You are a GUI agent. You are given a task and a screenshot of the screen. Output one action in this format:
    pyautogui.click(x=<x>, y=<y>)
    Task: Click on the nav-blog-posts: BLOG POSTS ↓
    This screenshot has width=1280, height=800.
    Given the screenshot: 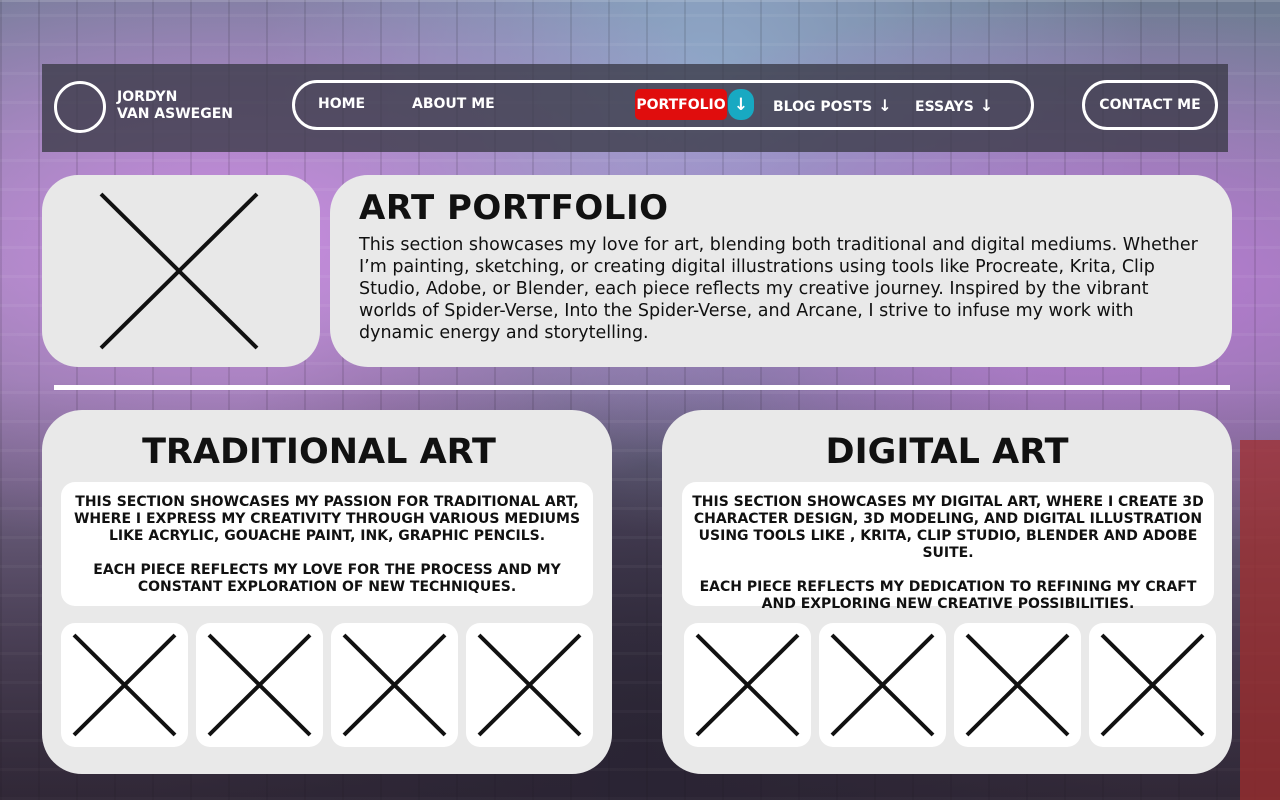 What is the action you would take?
    pyautogui.click(x=832, y=105)
    